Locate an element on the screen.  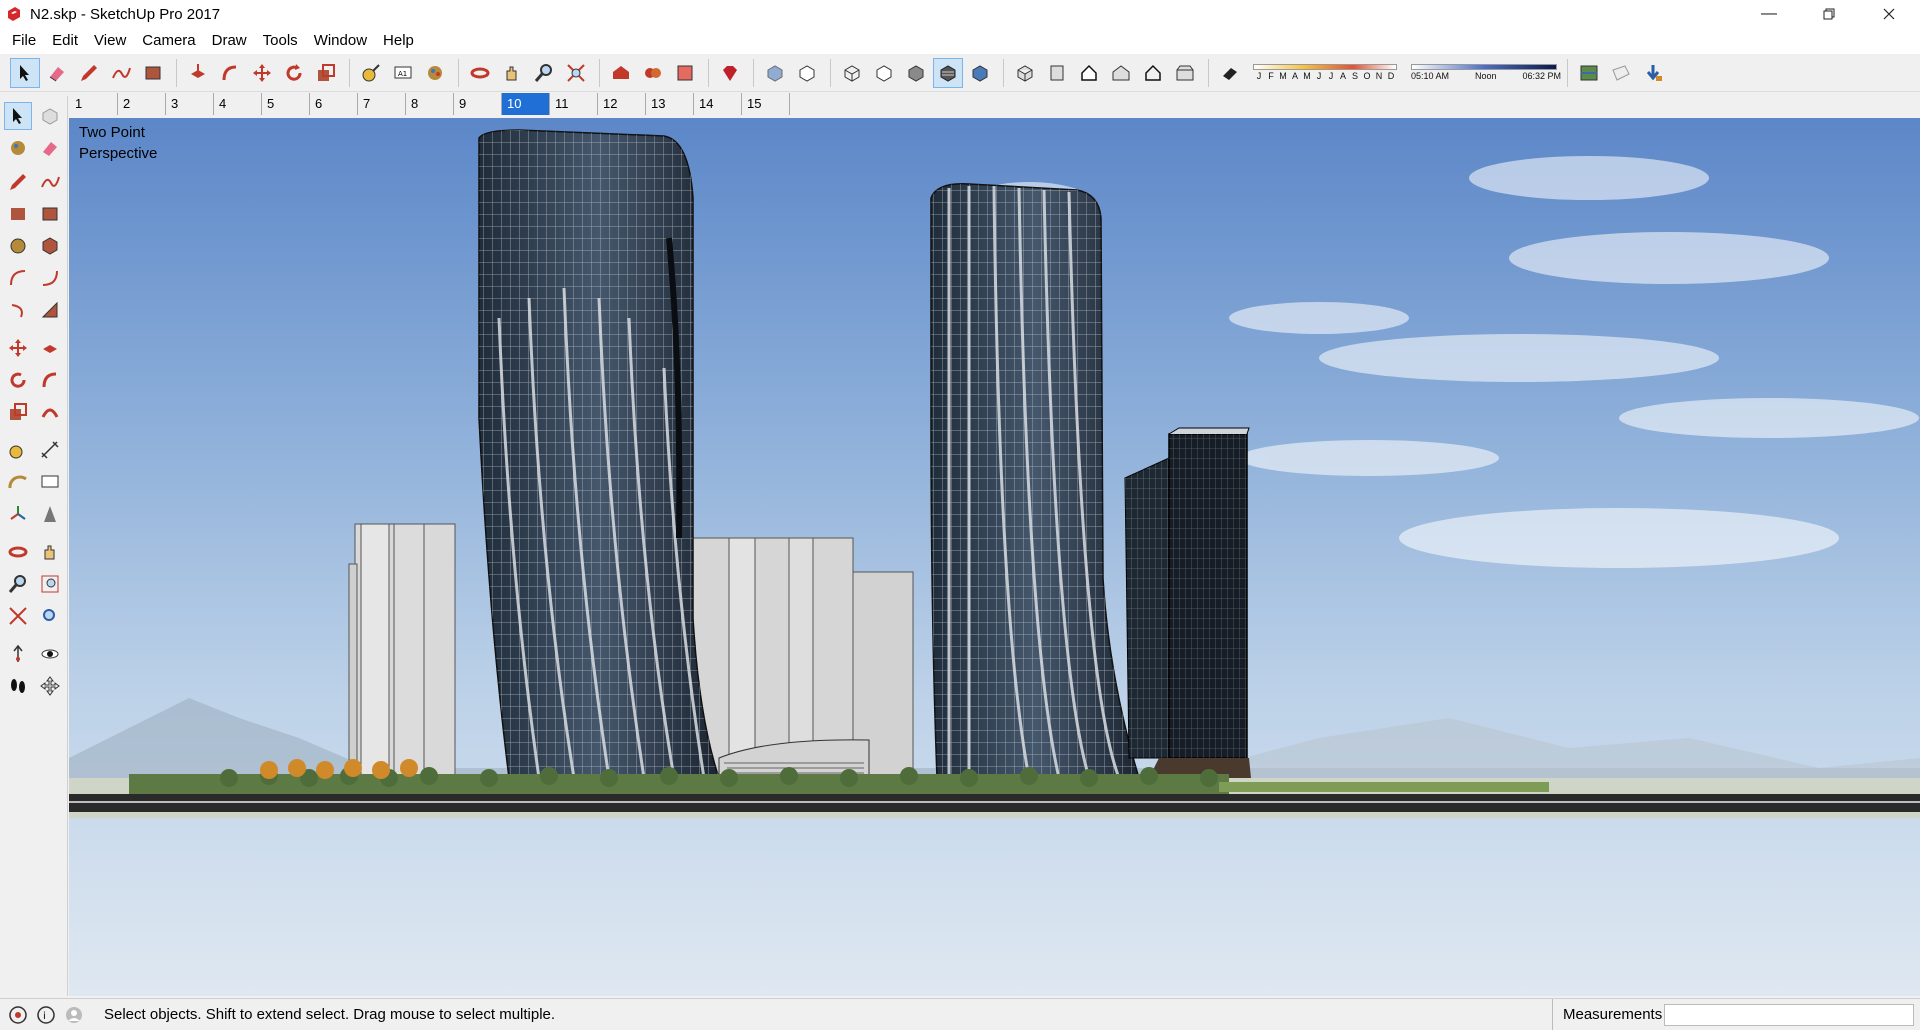
menu-edit: Edit is located at coordinates (65, 41).